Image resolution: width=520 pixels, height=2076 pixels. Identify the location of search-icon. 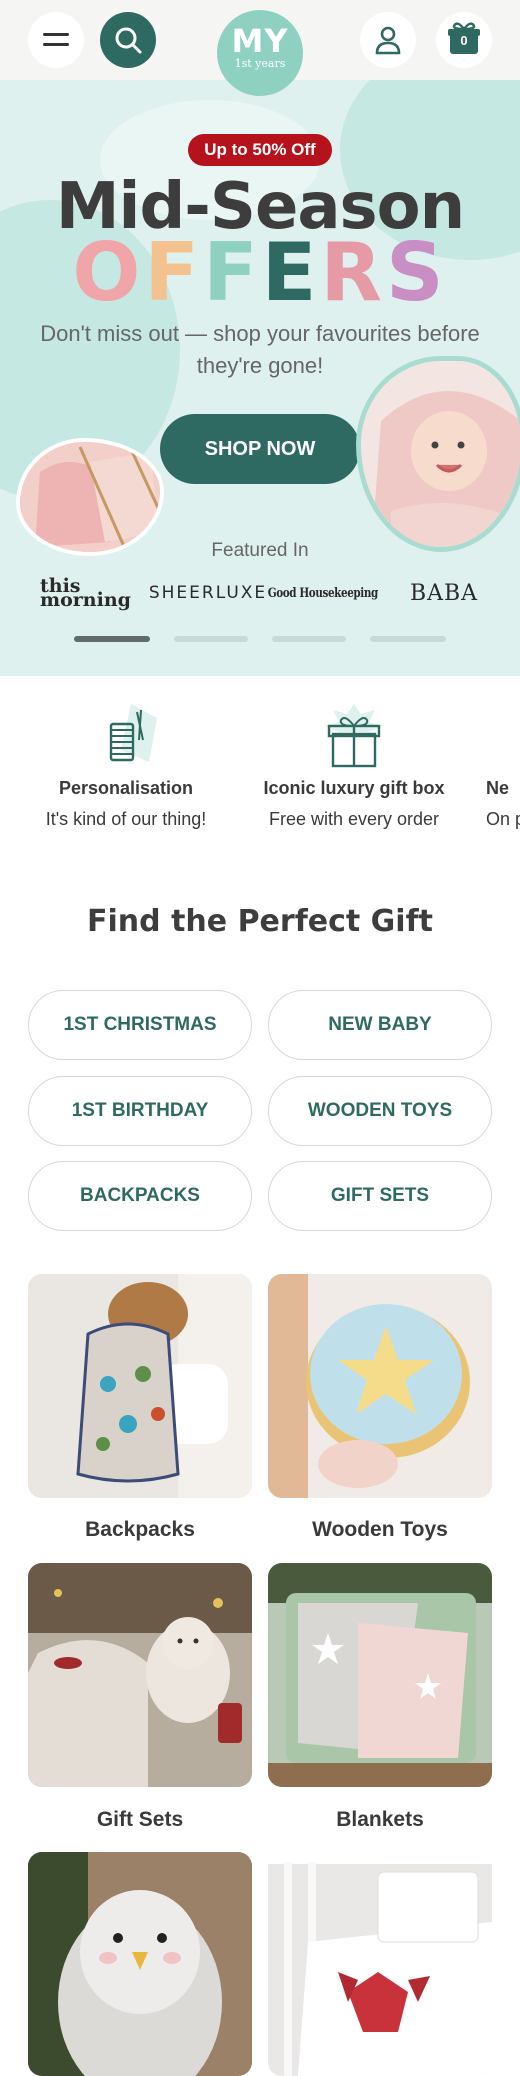
(128, 40).